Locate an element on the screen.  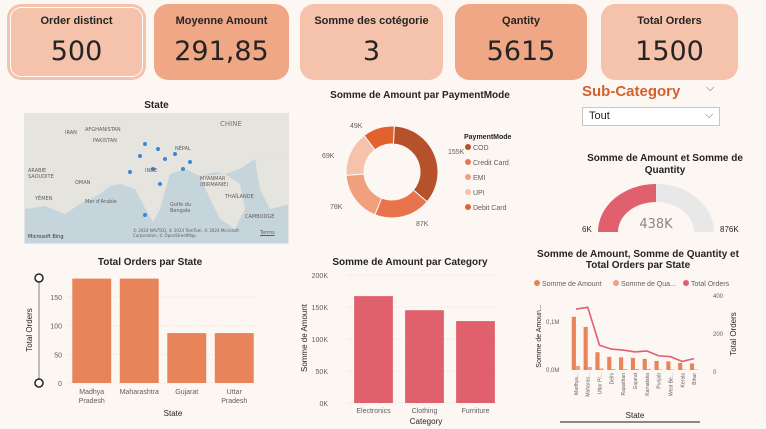
donut-label: 69K is located at coordinates (328, 156).